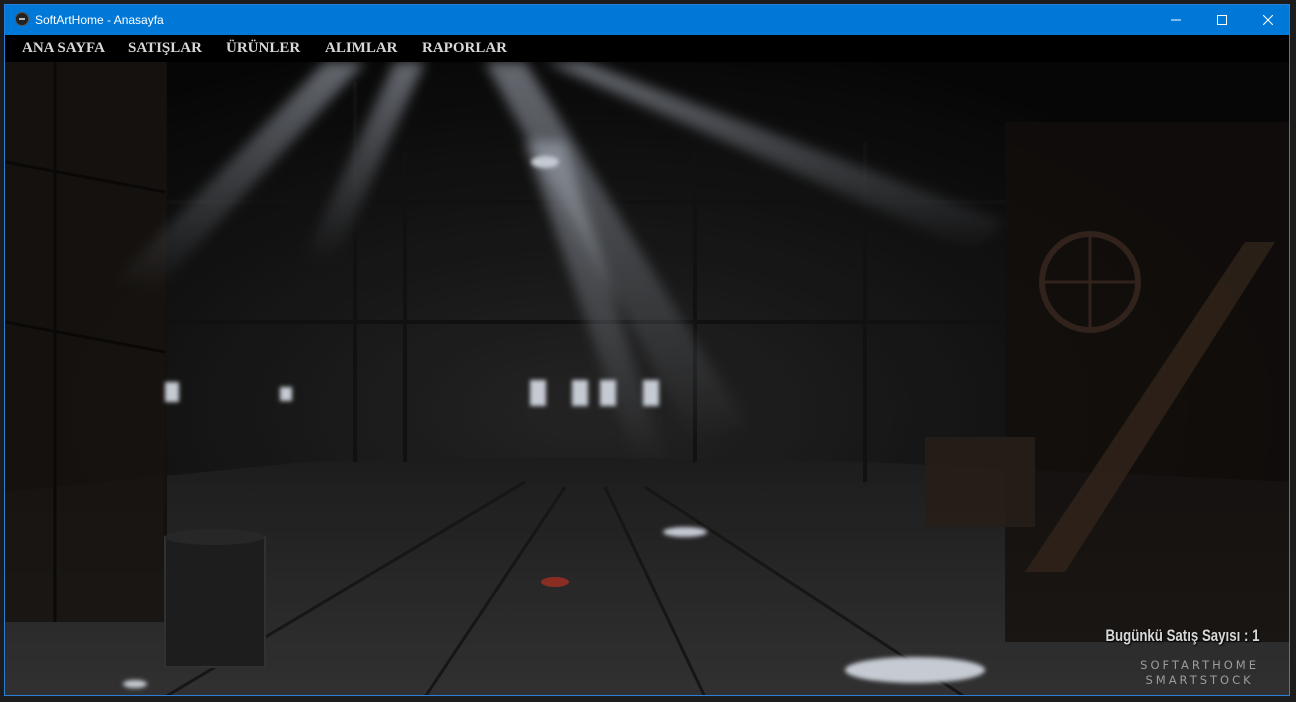 The width and height of the screenshot is (1296, 702). What do you see at coordinates (165, 48) in the screenshot?
I see `menu-item-satislar: SATIŞLAR` at bounding box center [165, 48].